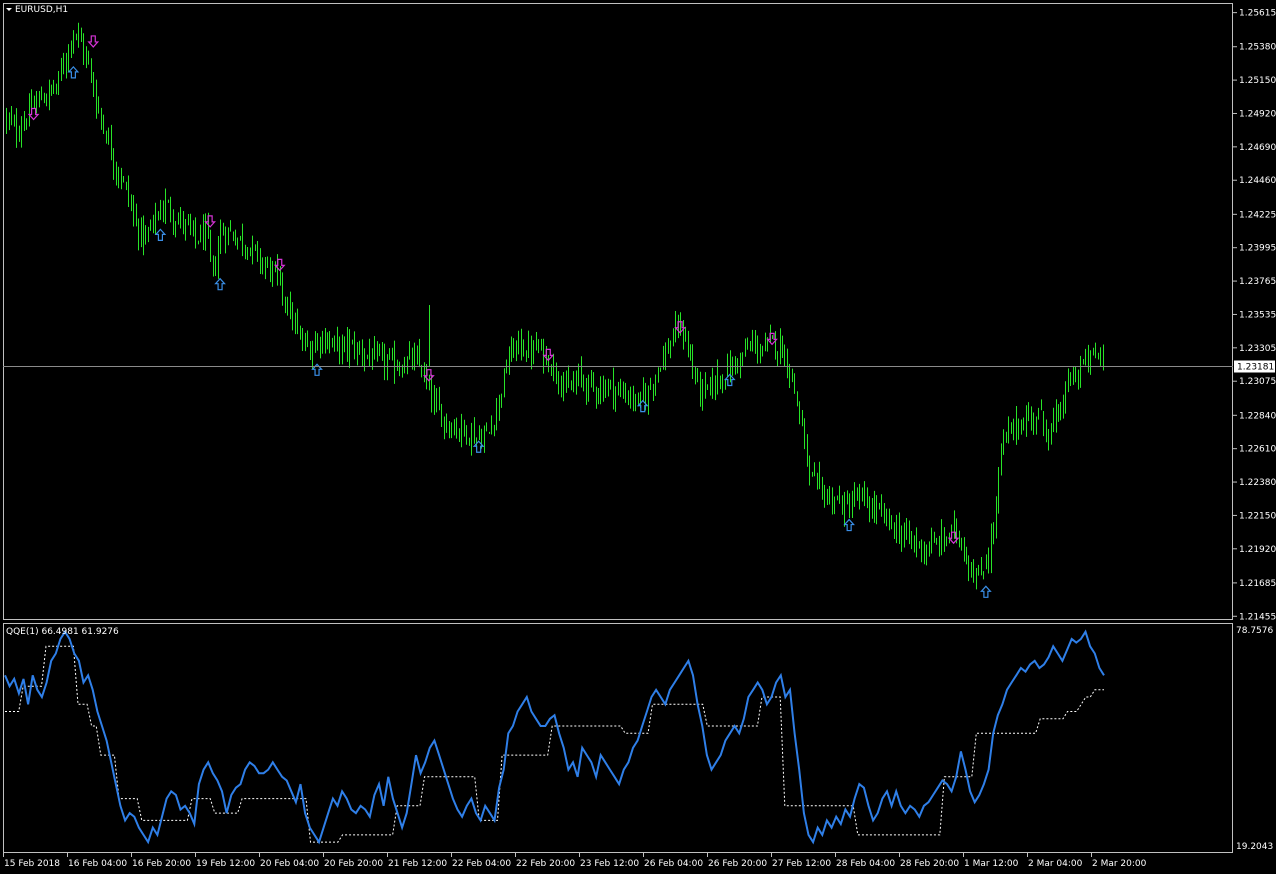  I want to click on time-tick-label: 26 Feb 20:00, so click(737, 864).